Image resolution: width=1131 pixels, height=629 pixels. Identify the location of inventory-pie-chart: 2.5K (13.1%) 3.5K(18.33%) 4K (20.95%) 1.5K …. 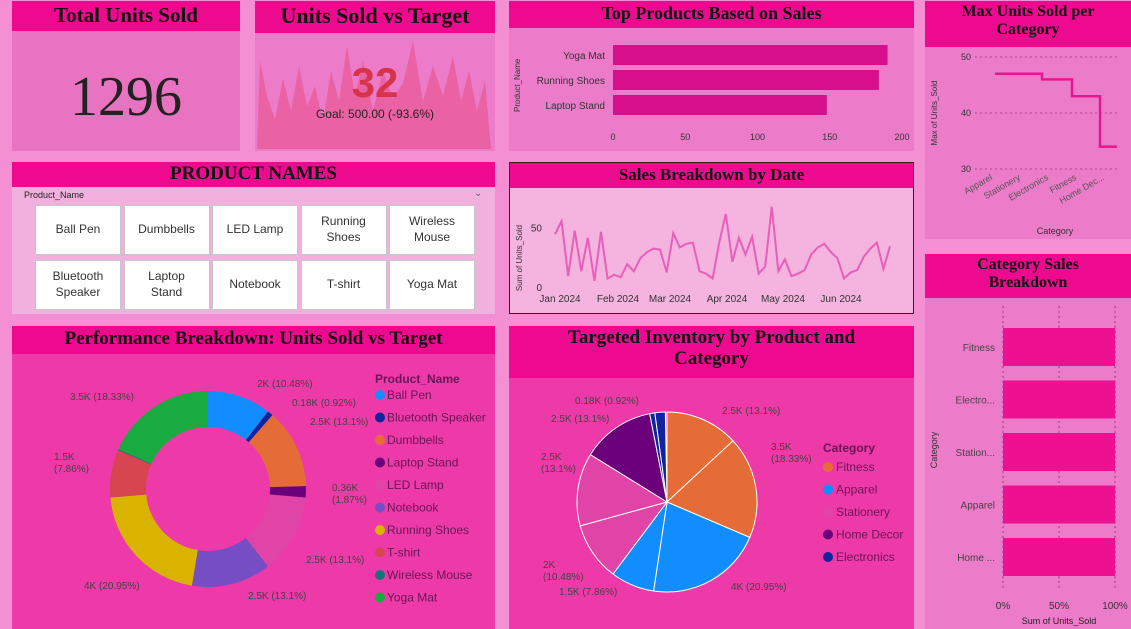
(722, 497).